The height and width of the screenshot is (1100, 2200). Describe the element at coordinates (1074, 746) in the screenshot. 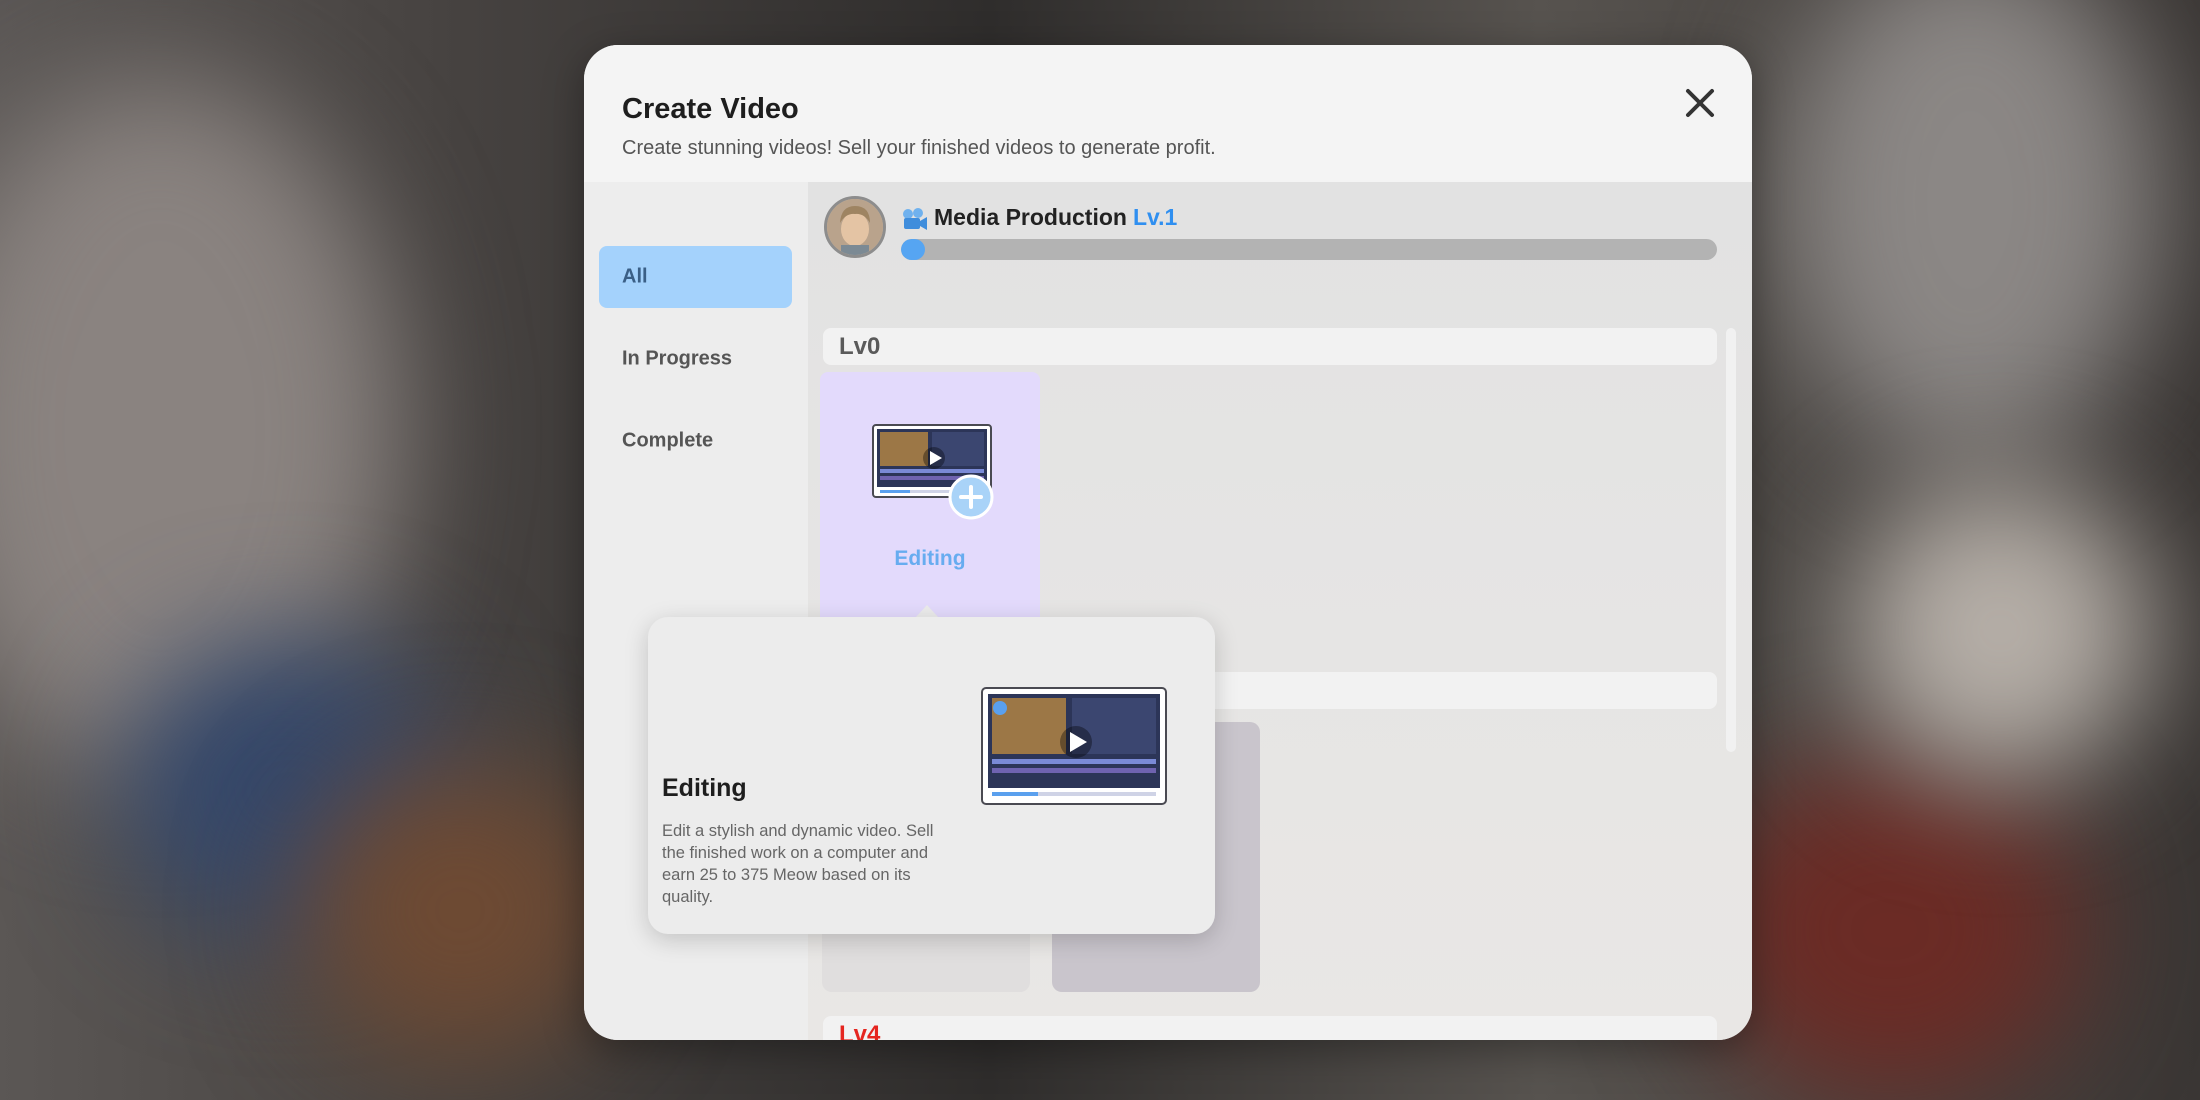

I see `video-editing-thumbnail-icon` at that location.